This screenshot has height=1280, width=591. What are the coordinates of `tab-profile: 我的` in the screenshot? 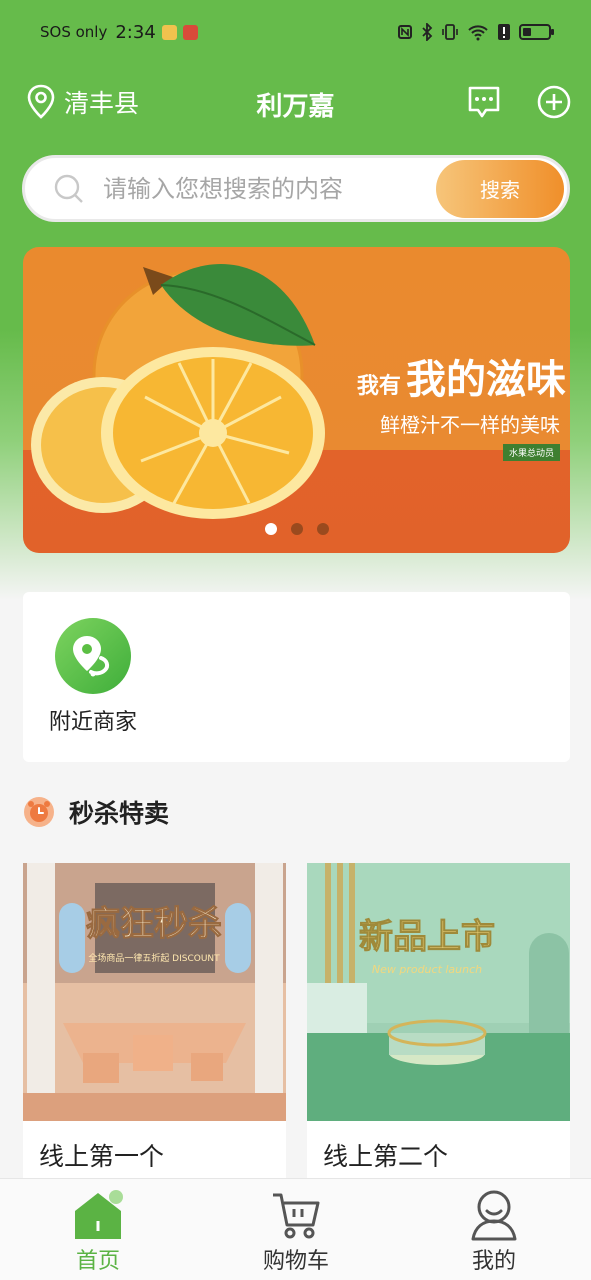 It's located at (494, 1229).